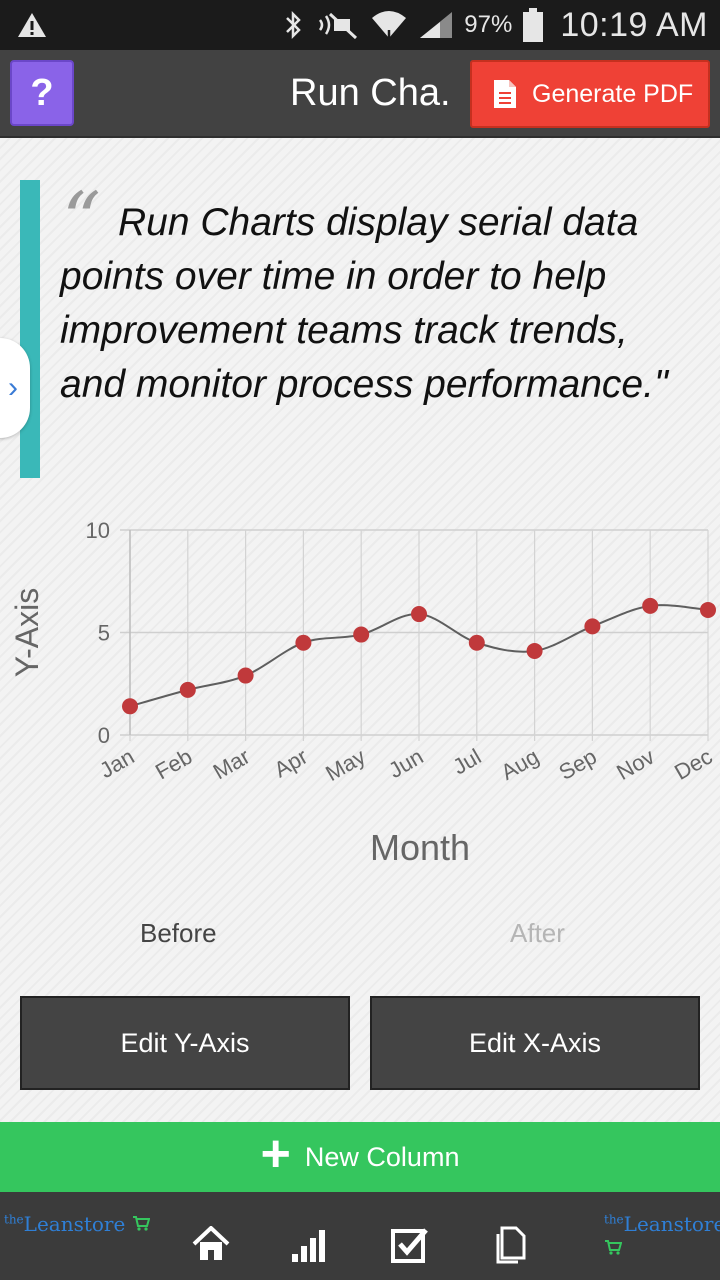 This screenshot has height=1280, width=720. Describe the element at coordinates (613, 93) in the screenshot. I see `generate-pdf-label: Generate PDF` at that location.